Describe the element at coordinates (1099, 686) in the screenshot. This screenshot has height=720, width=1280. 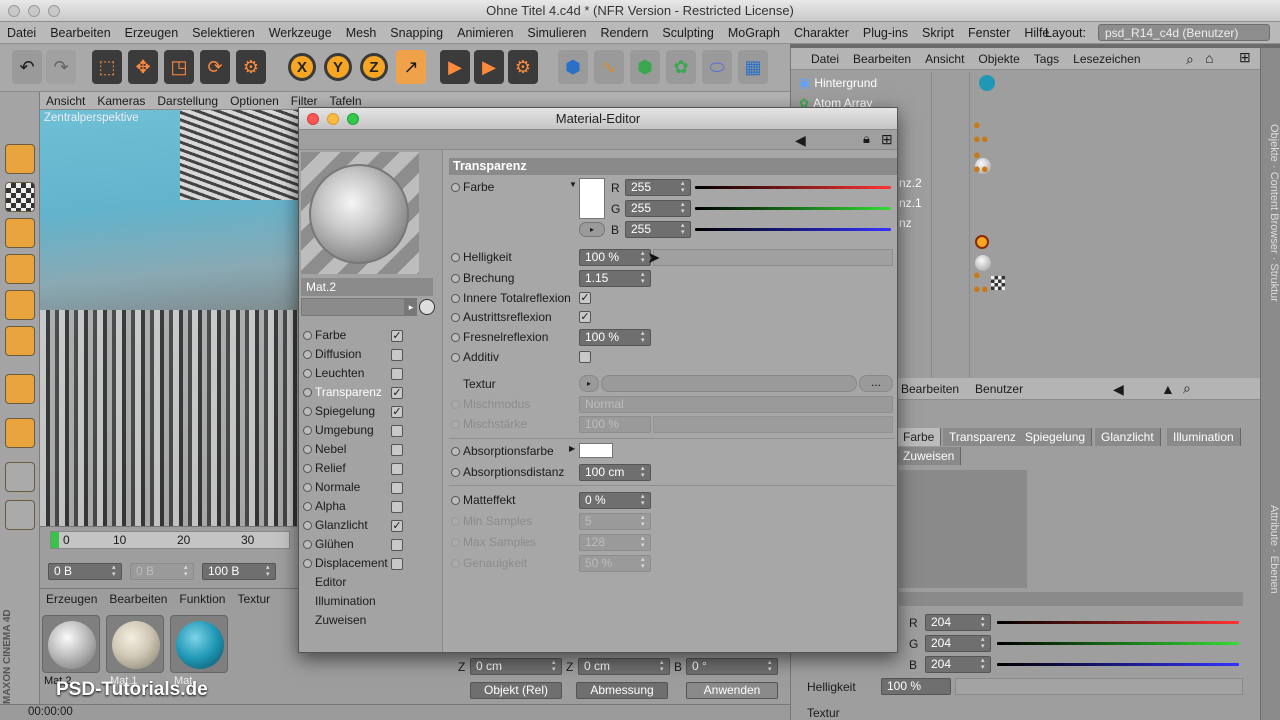
I see `attr-helligkeit-slider` at that location.